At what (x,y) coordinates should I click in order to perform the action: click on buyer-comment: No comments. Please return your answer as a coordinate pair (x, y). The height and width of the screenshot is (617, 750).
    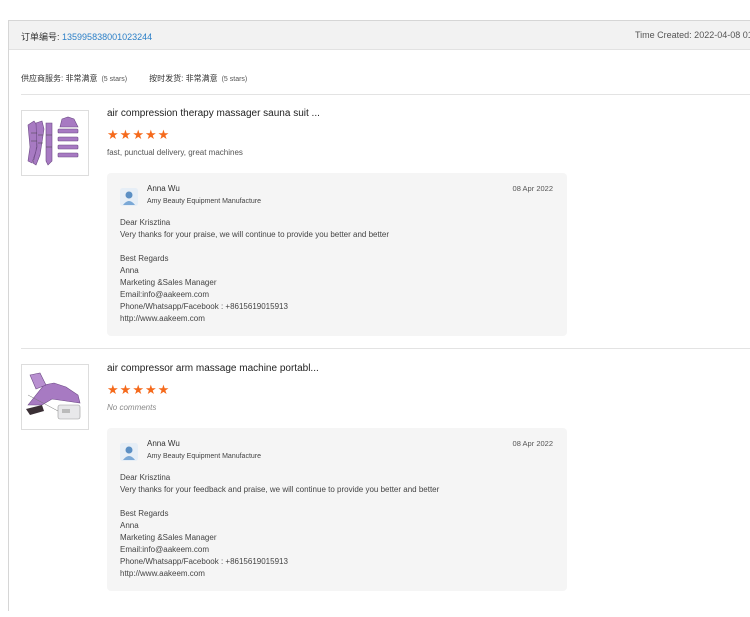
    Looking at the image, I should click on (132, 407).